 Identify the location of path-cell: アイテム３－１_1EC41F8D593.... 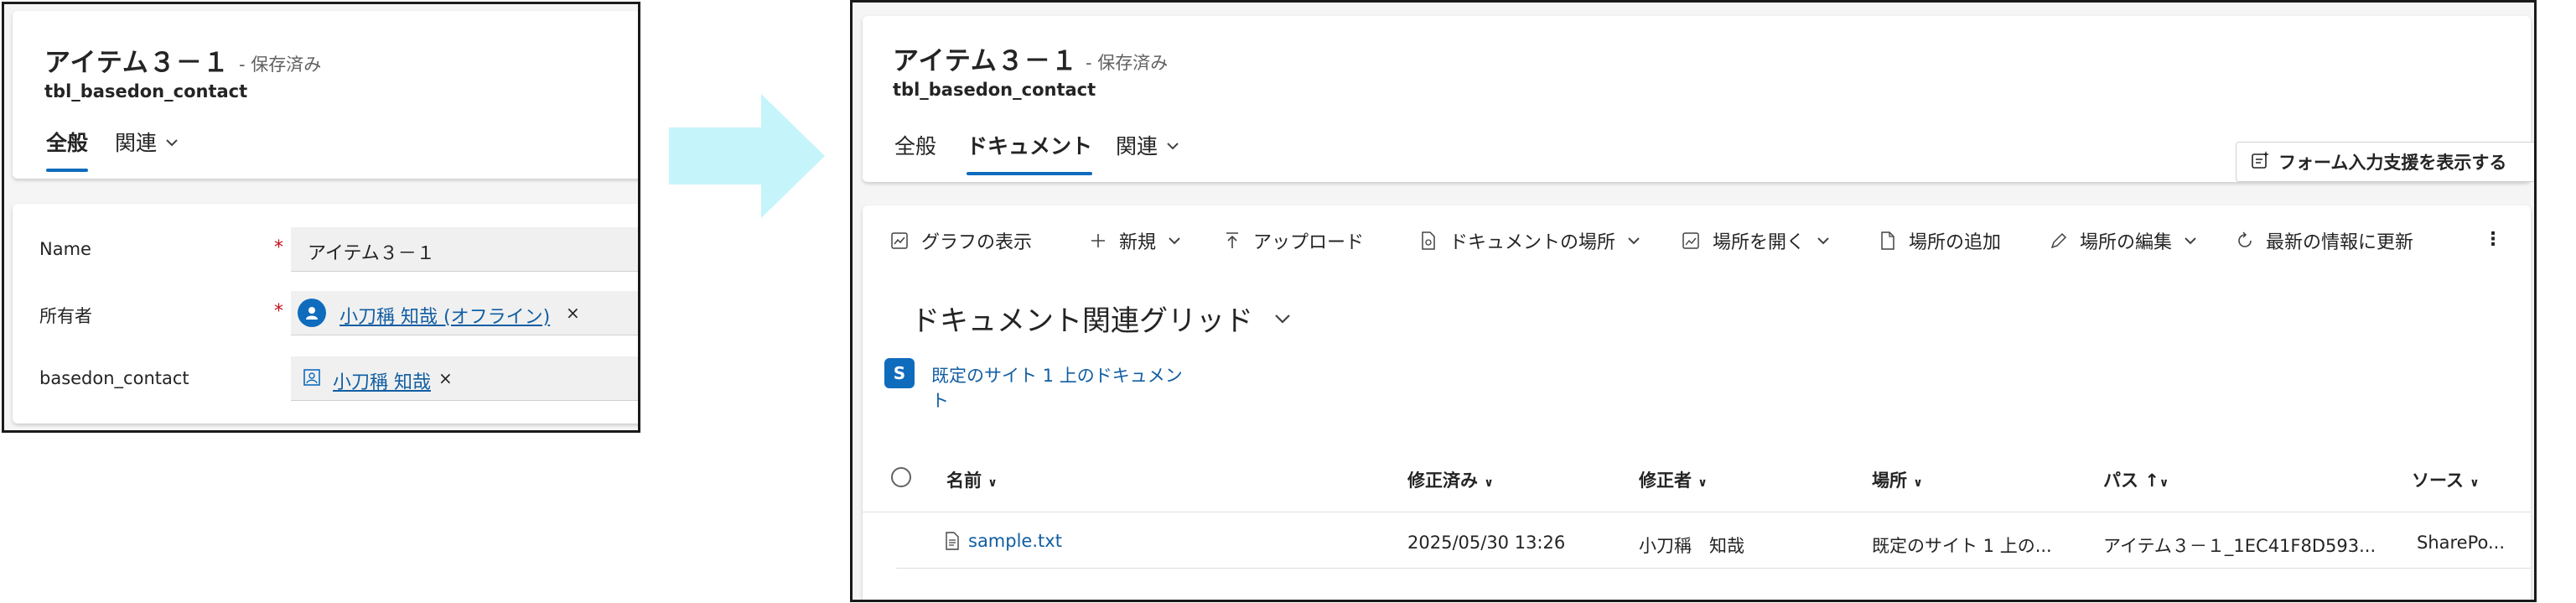
(2239, 546).